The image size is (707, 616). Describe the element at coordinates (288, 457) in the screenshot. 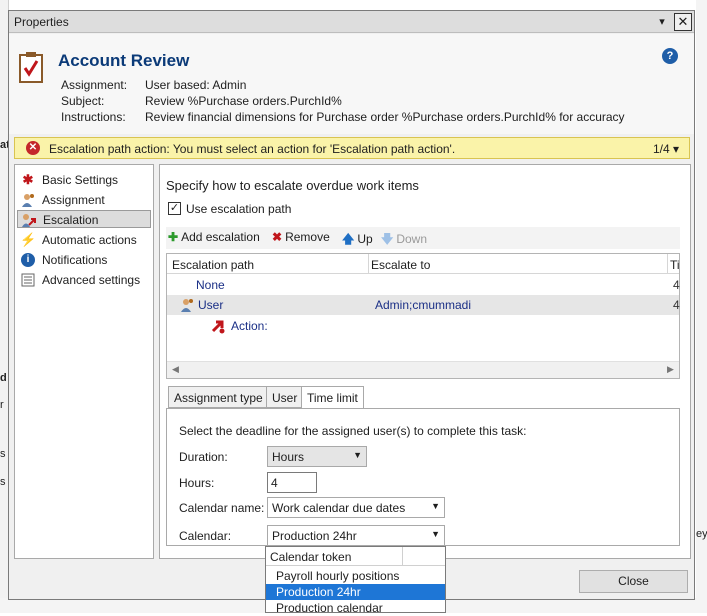

I see `duration-value: Hours` at that location.